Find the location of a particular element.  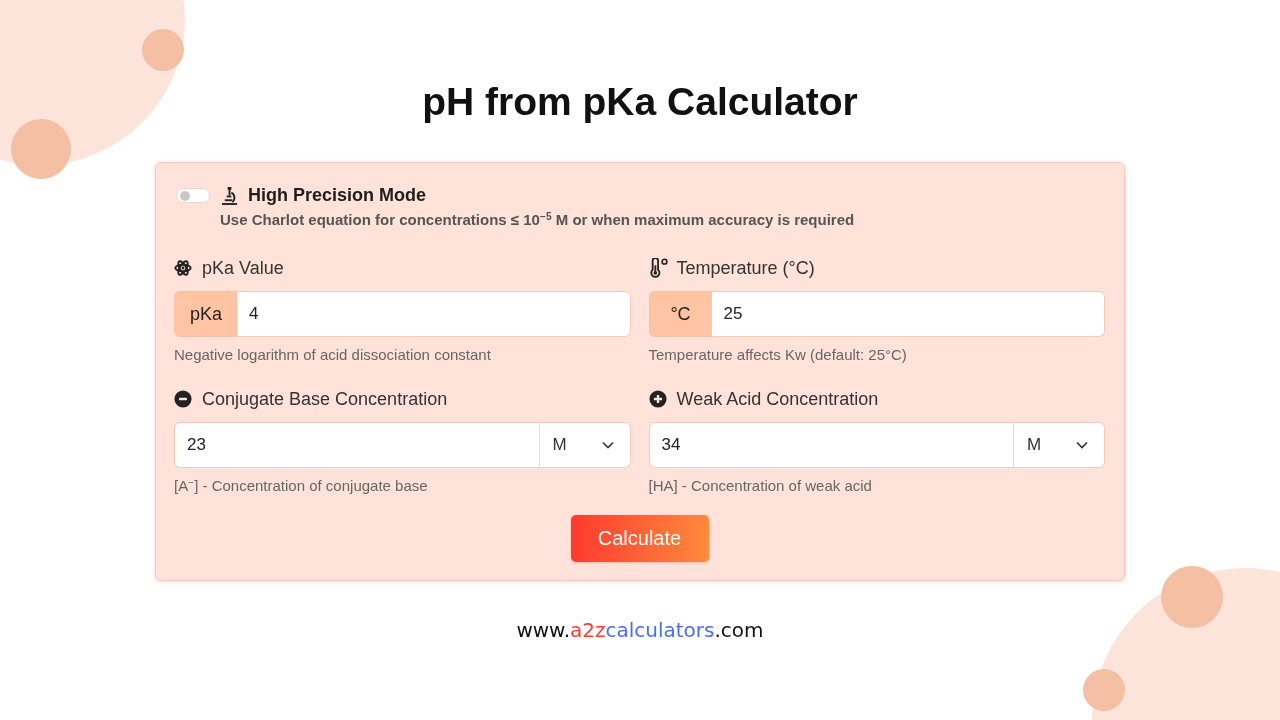

field-label: Weak Acid Concentration is located at coordinates (777, 399).